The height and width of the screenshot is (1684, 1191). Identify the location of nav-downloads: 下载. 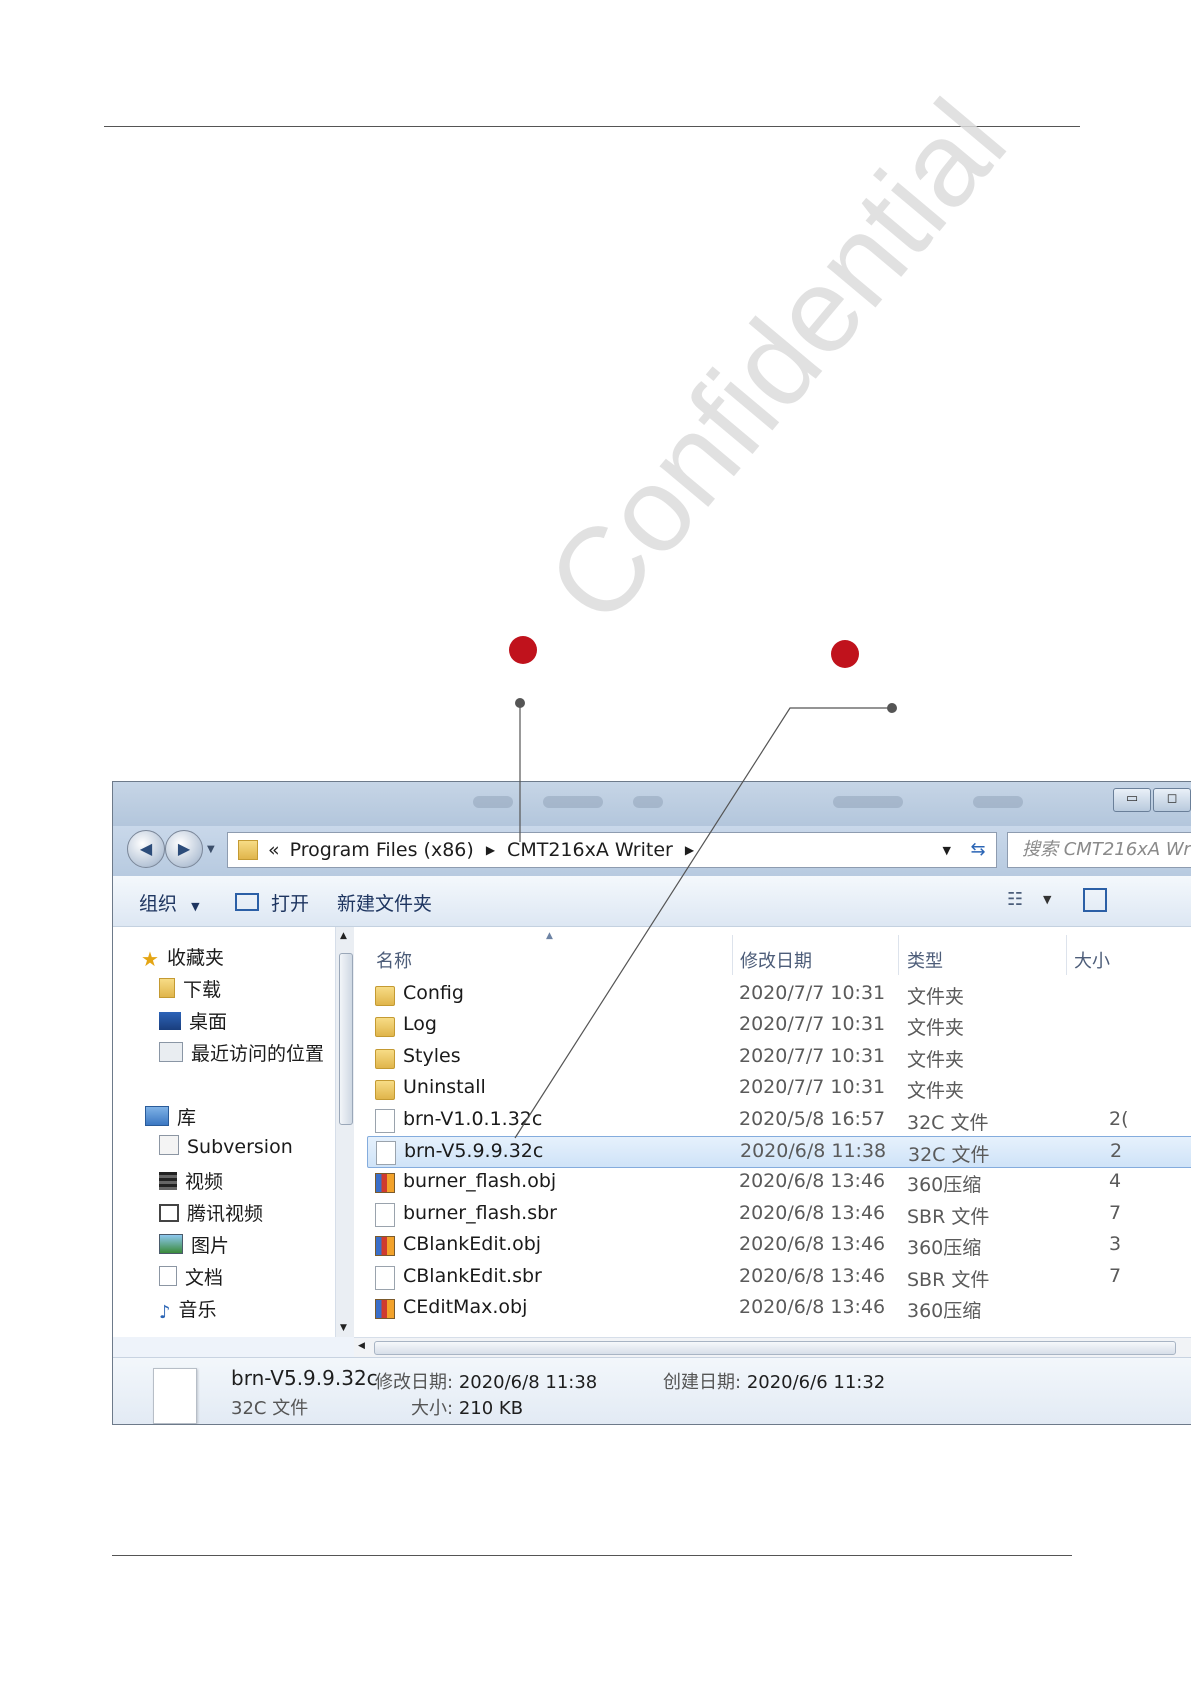
(190, 988).